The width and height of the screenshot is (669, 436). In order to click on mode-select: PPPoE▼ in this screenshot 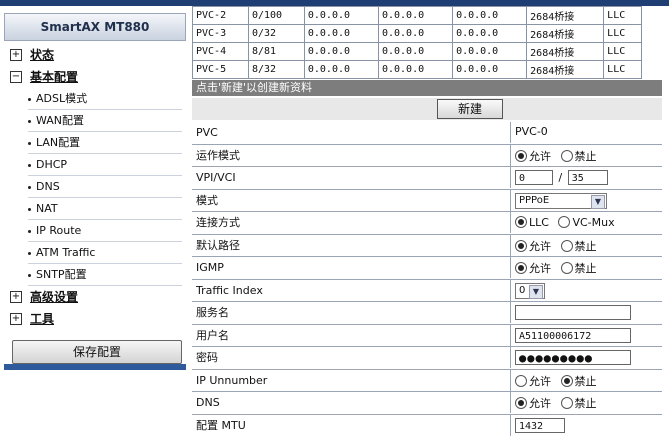, I will do `click(561, 201)`.